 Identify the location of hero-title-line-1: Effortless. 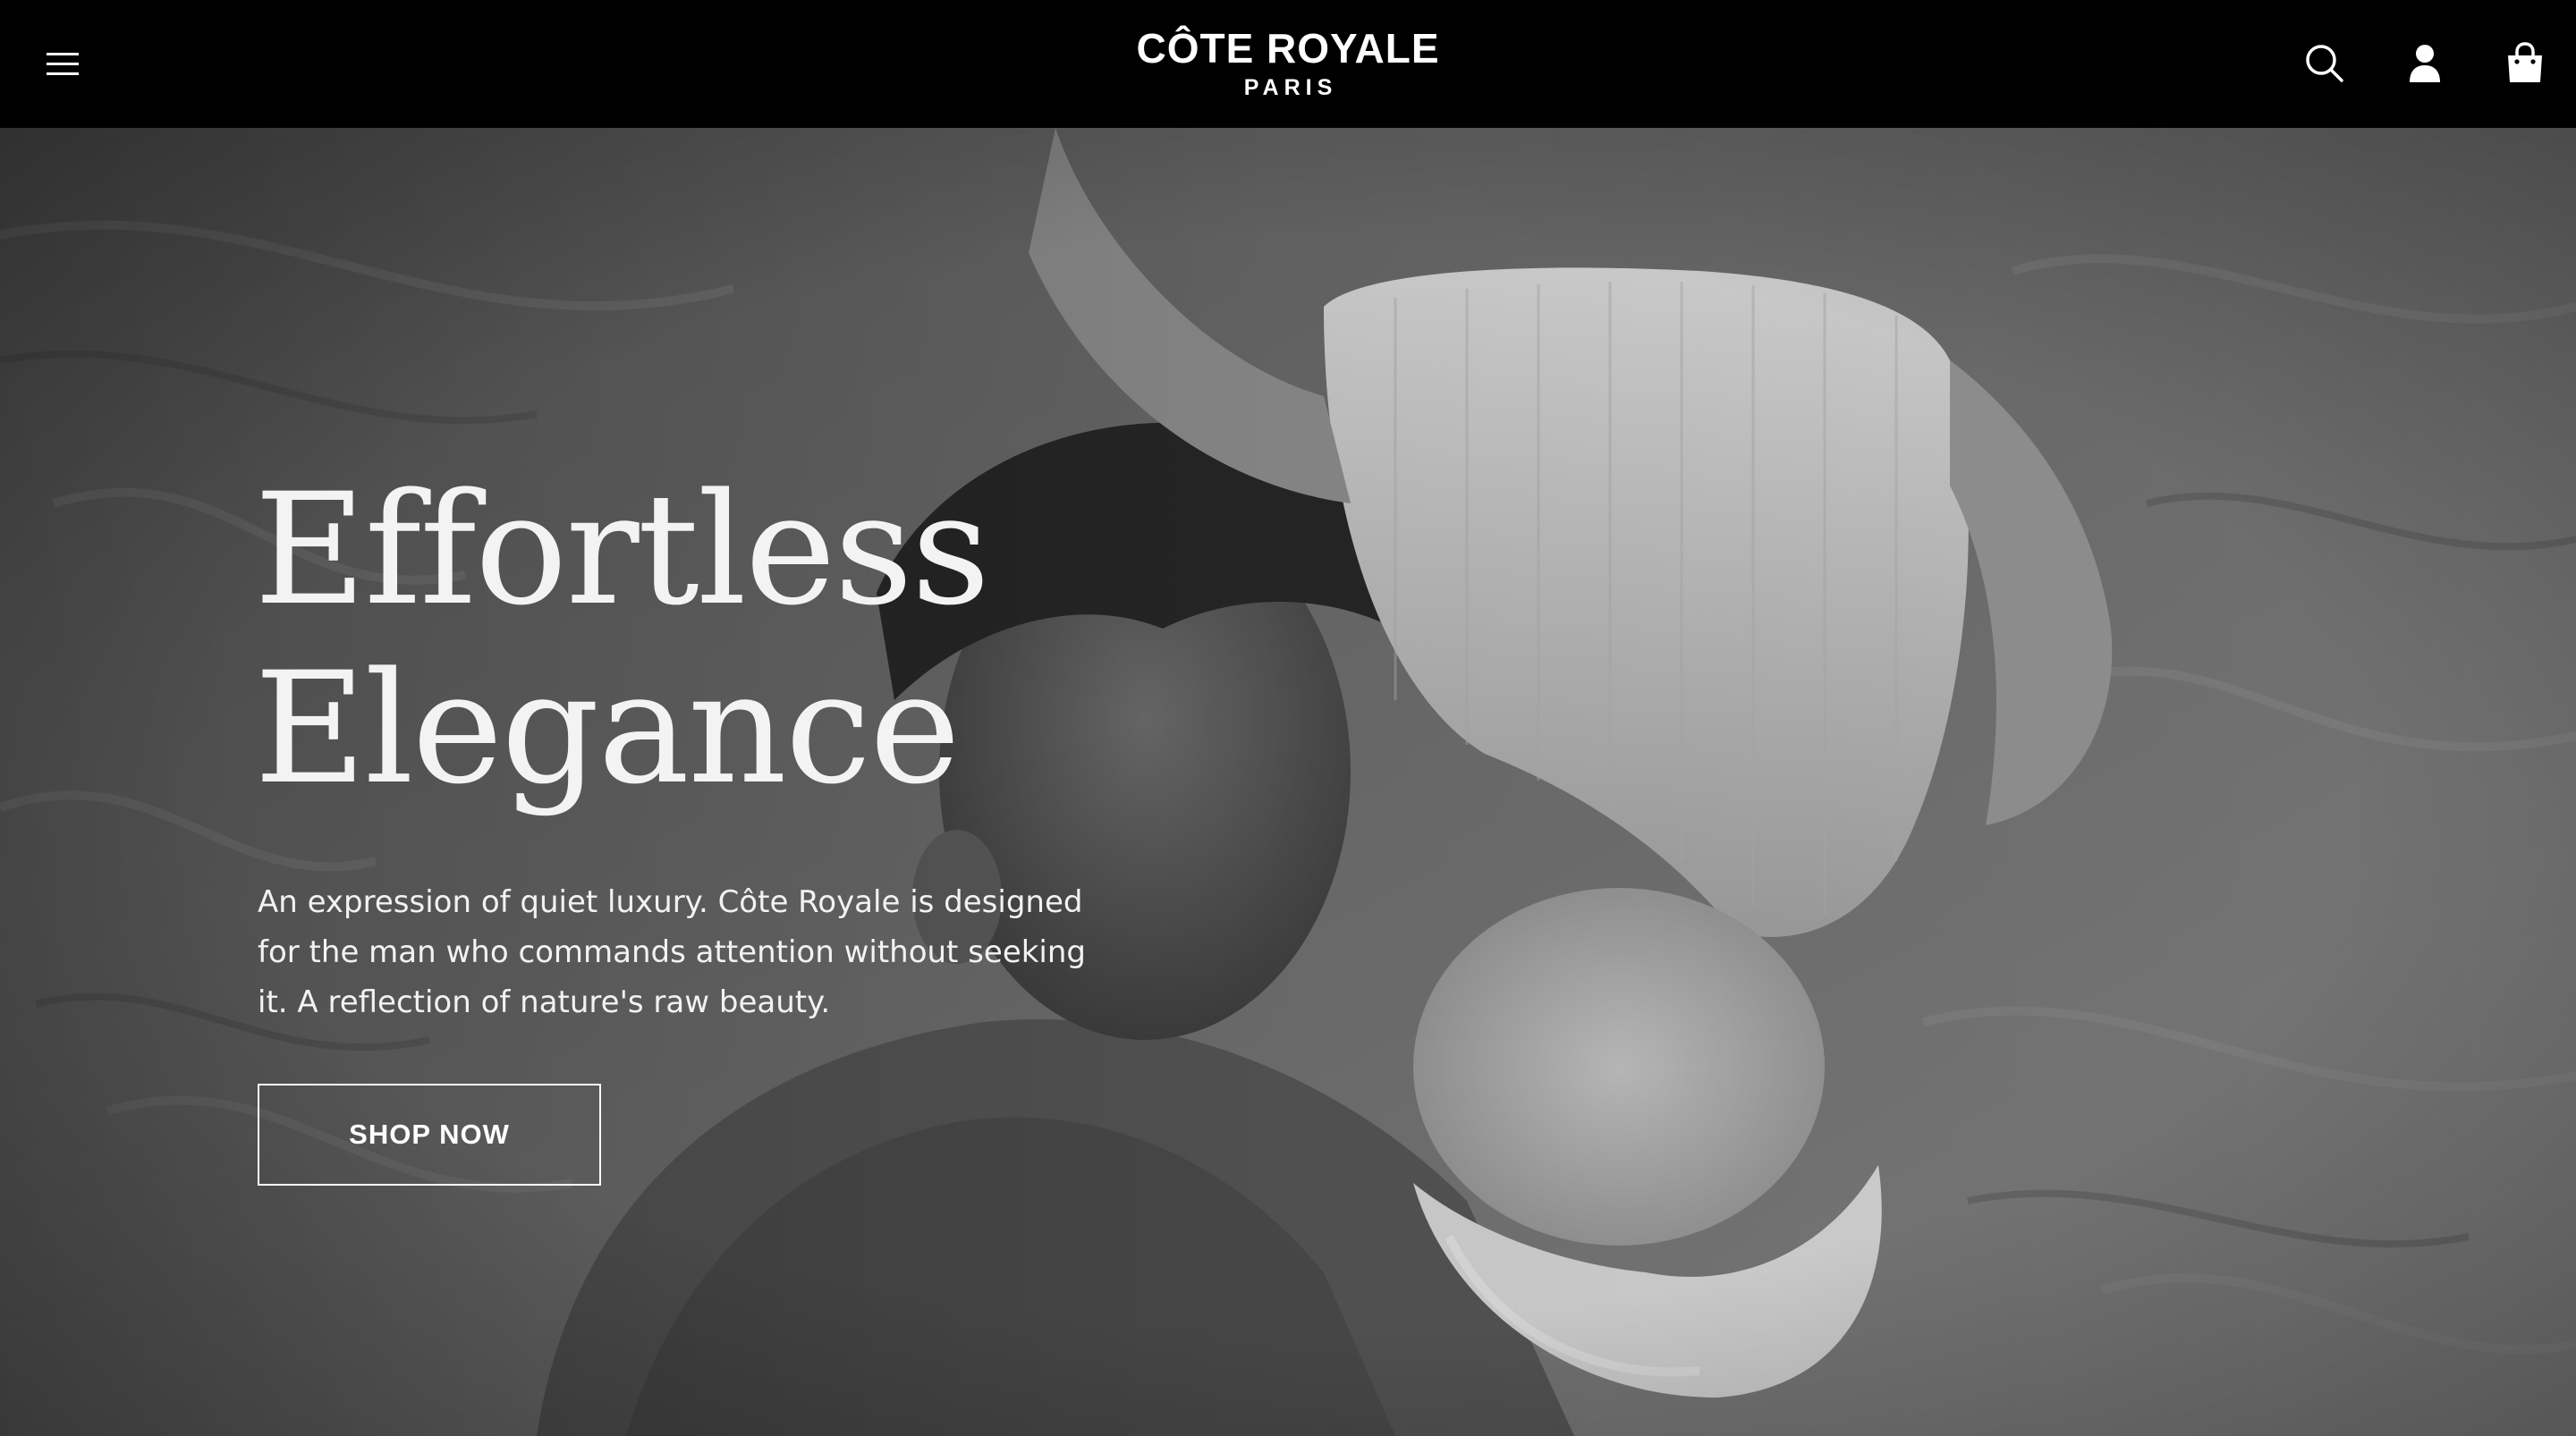
(622, 549).